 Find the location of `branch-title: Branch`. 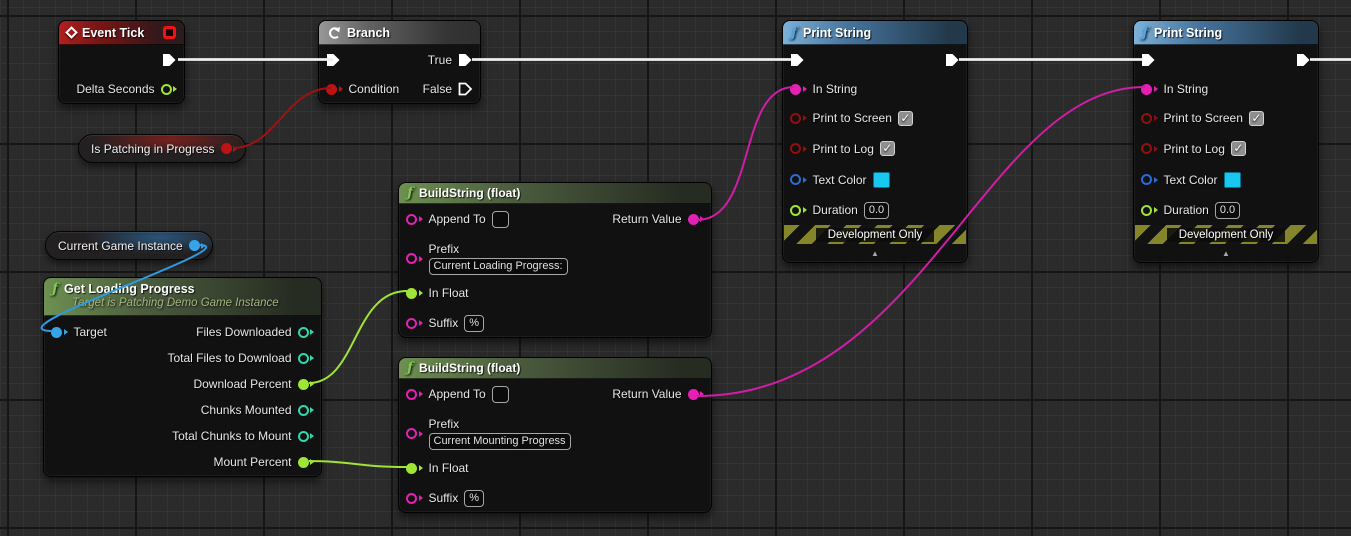

branch-title: Branch is located at coordinates (369, 32).